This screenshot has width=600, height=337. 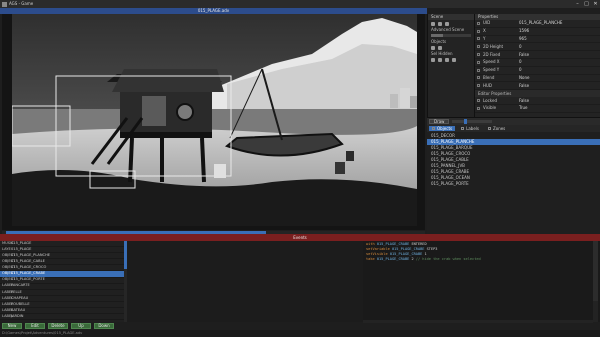 I want to click on tool-group-scene: Advanced Scene Objects Sel Hidden, so click(x=451, y=43).